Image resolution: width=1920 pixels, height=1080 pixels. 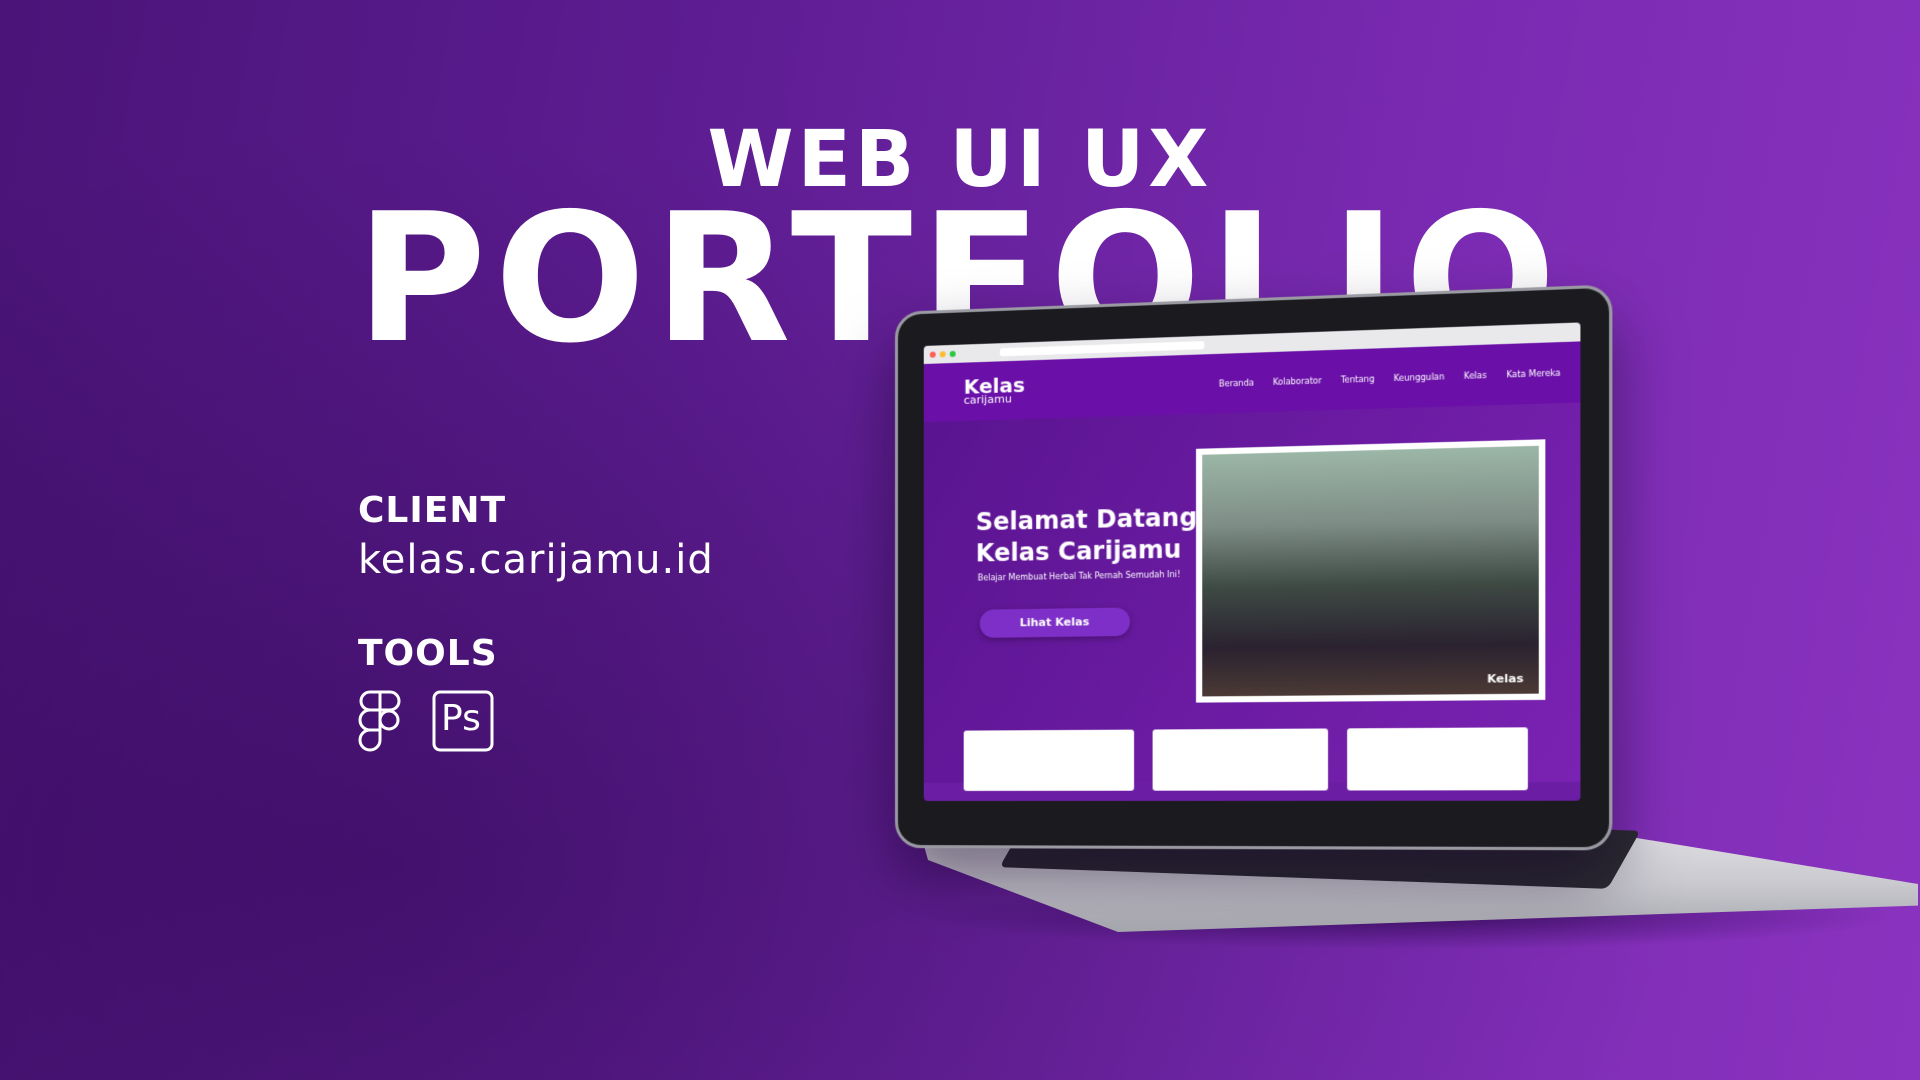 What do you see at coordinates (1054, 622) in the screenshot?
I see `lihat-kelas-button: Lihat Kelas` at bounding box center [1054, 622].